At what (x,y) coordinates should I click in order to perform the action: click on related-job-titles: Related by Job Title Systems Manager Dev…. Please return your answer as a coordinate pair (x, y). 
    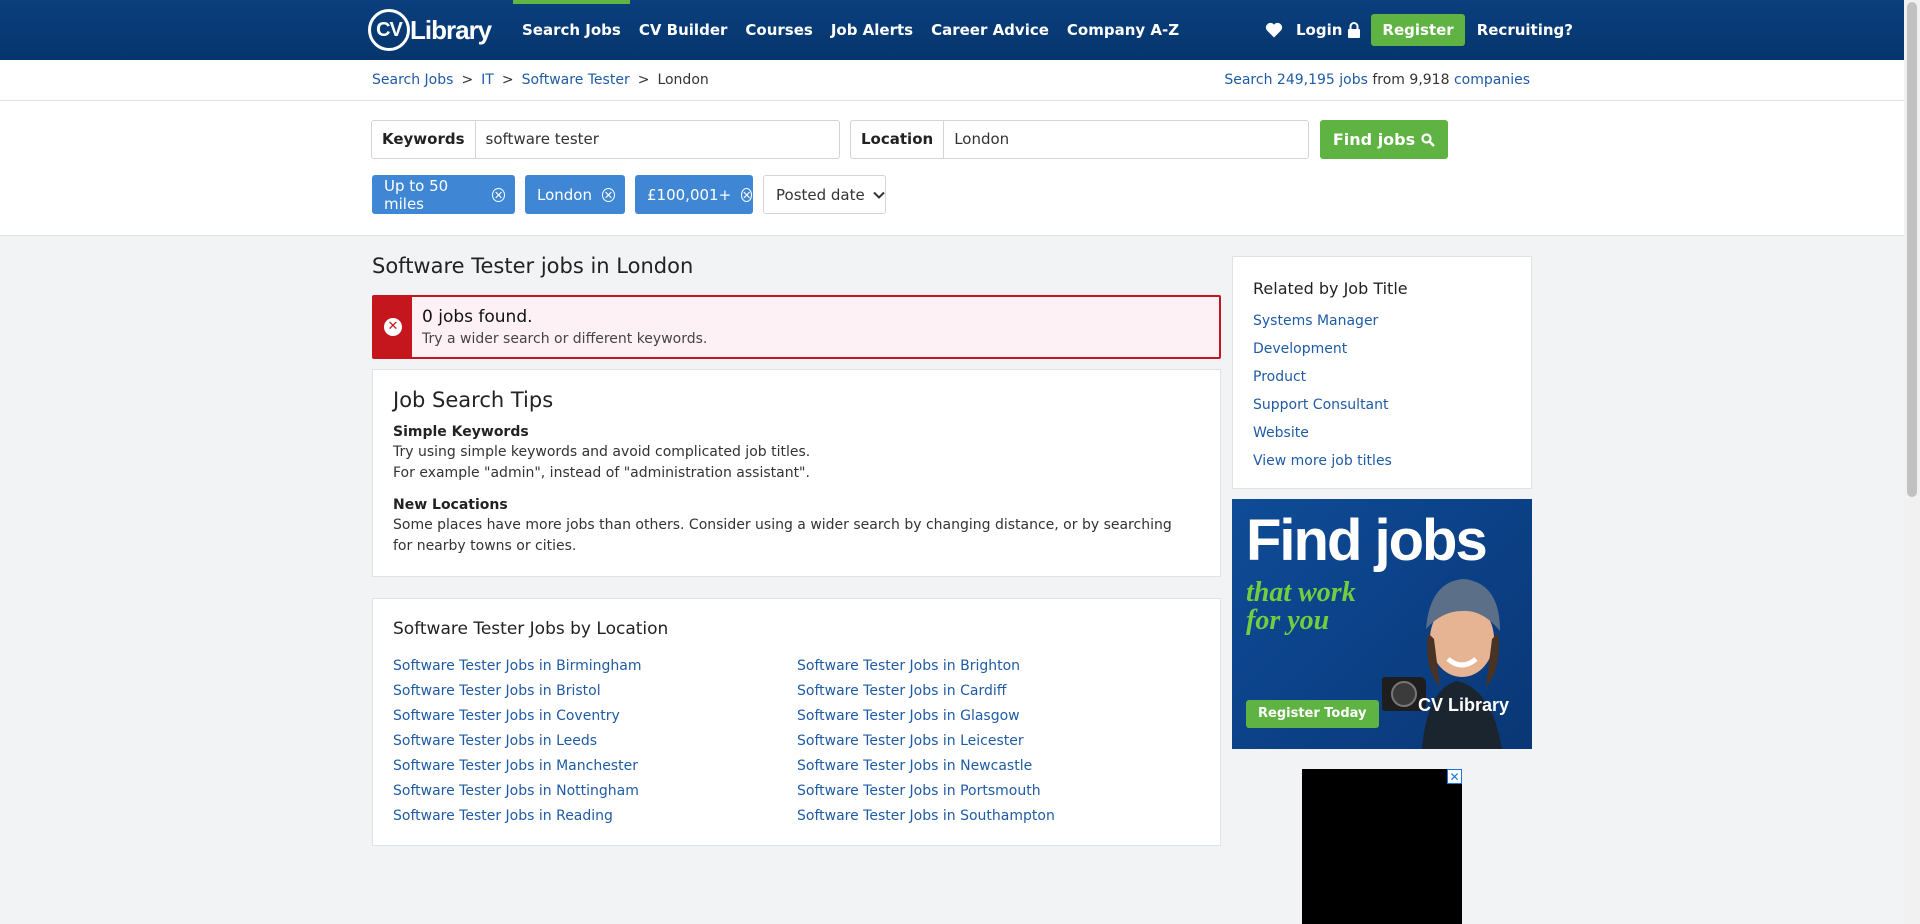
    Looking at the image, I should click on (1382, 372).